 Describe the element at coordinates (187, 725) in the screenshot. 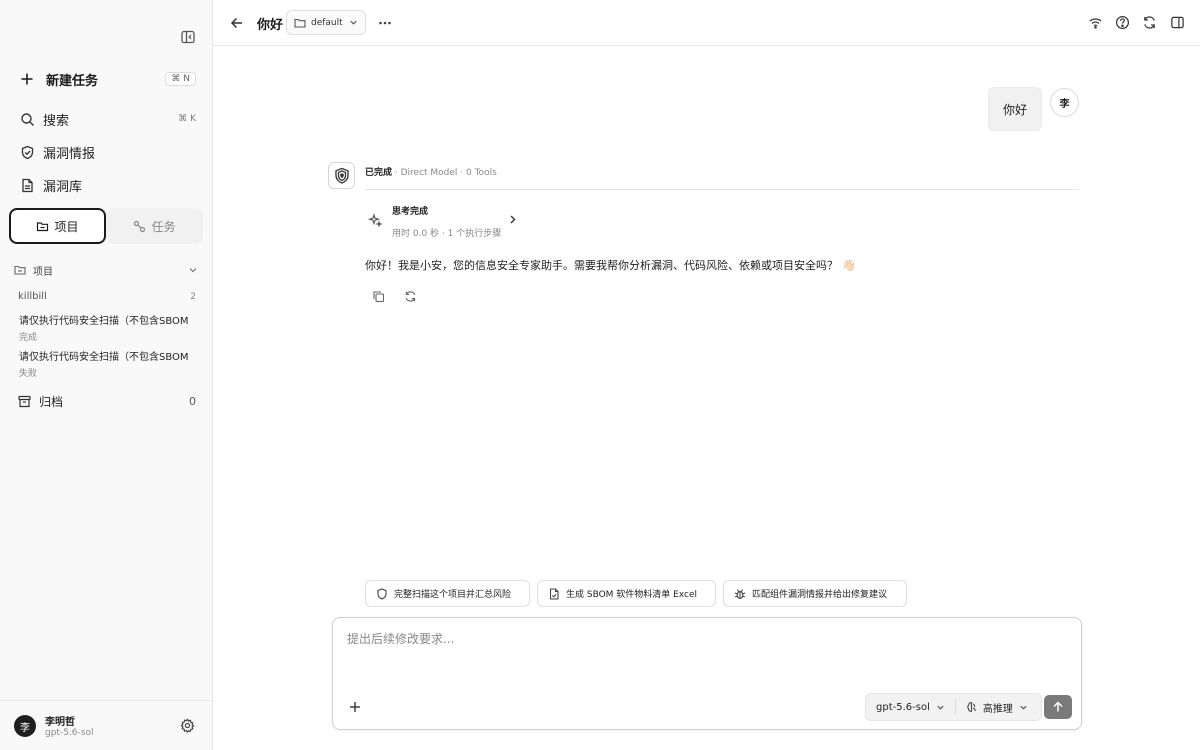

I see `gear-icon` at that location.